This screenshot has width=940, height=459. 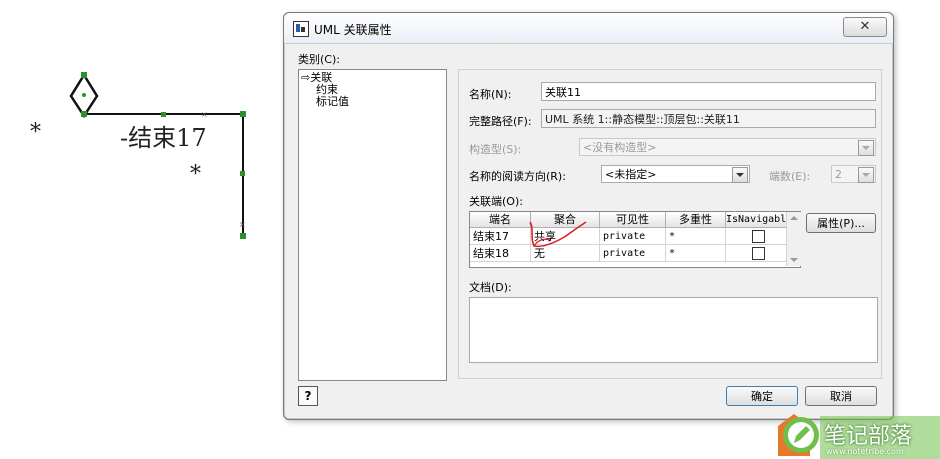 I want to click on stereotype-select: <没有构造型>, so click(x=727, y=147).